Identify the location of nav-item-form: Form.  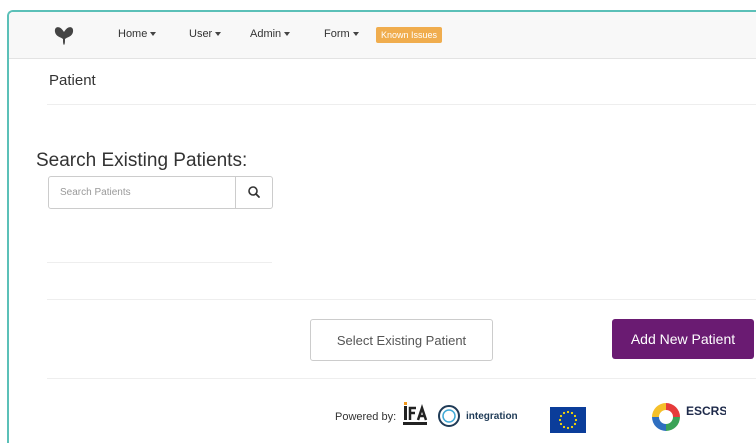
(341, 34).